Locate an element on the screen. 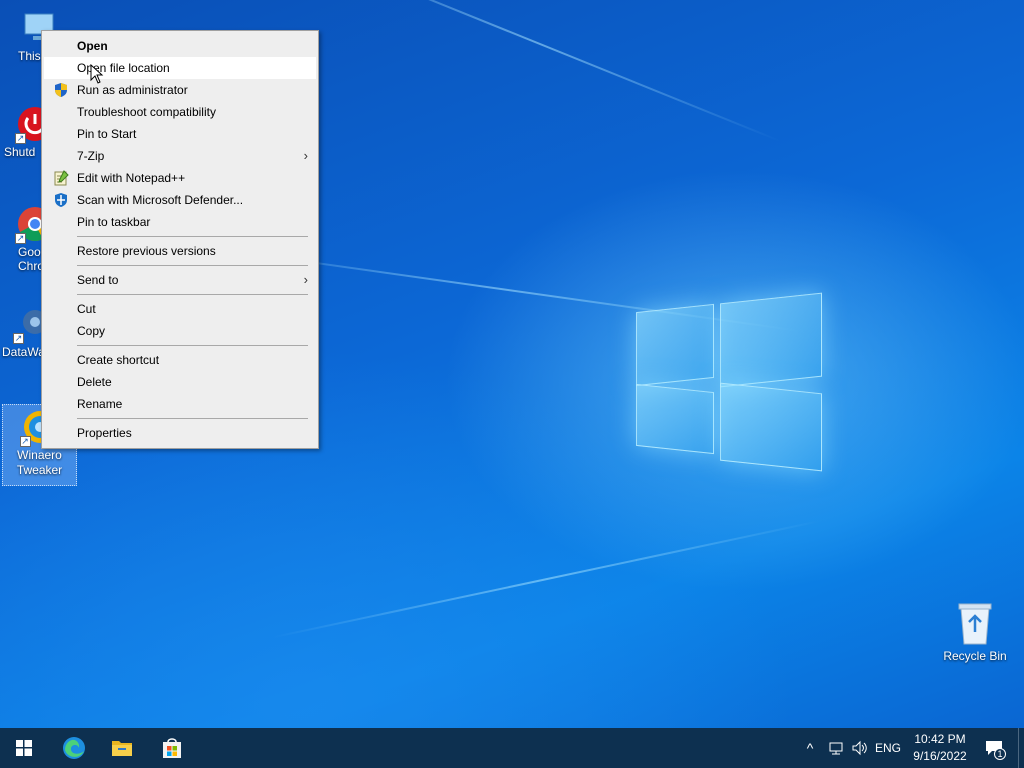  menu-item-label: Properties is located at coordinates (104, 433).